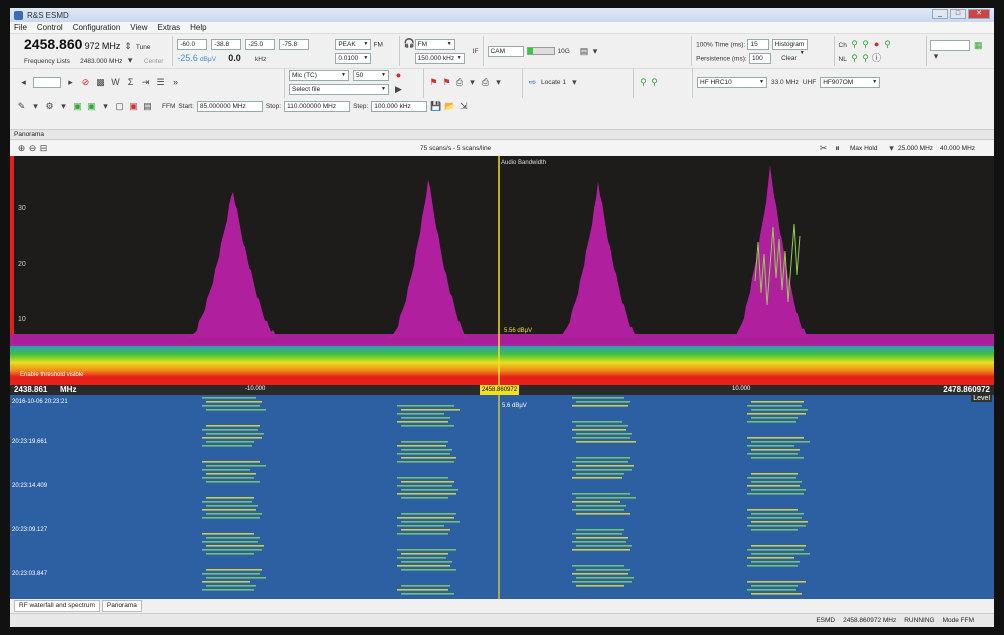  What do you see at coordinates (789, 58) in the screenshot?
I see `clear-button: Clear` at bounding box center [789, 58].